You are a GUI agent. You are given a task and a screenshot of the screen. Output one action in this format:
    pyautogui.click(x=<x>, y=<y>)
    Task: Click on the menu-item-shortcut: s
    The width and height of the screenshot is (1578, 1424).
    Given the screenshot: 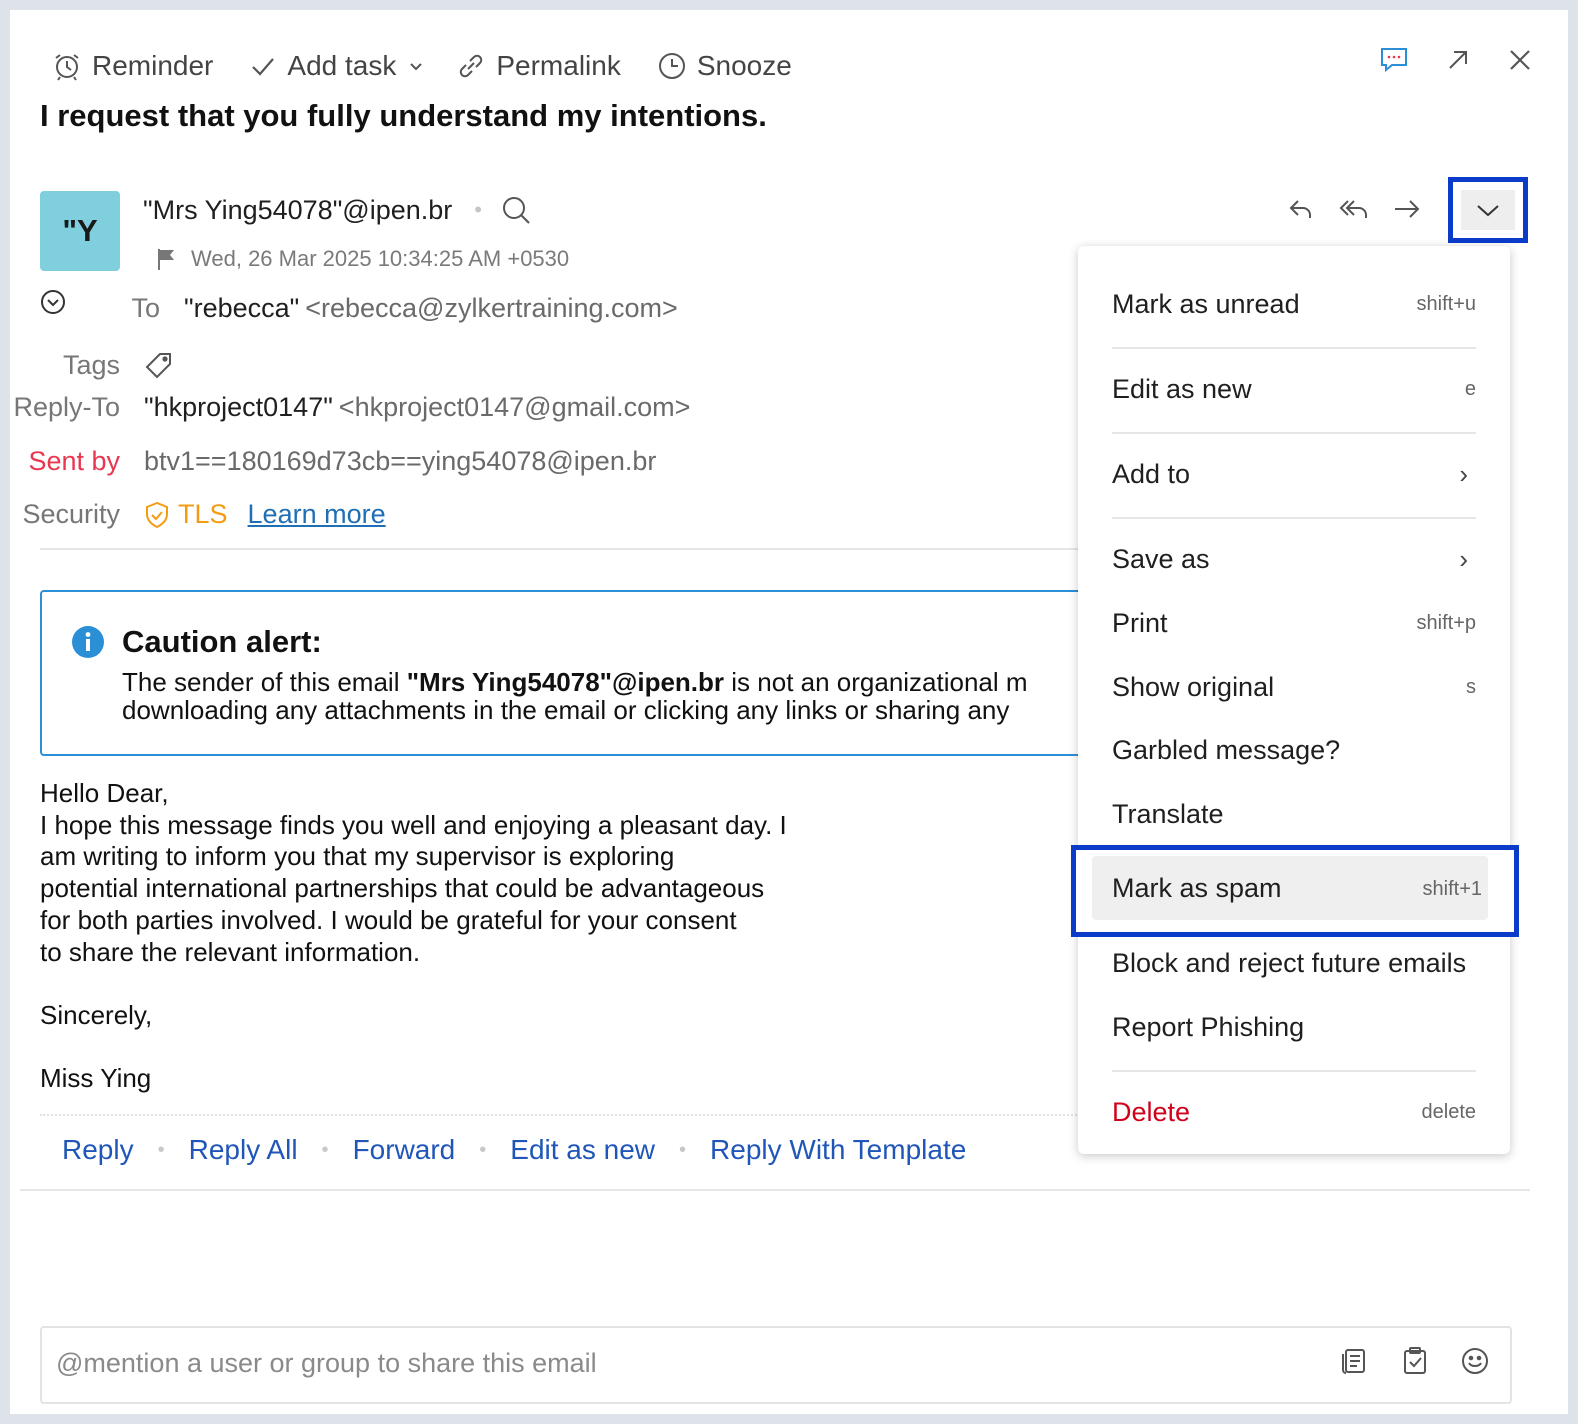 What is the action you would take?
    pyautogui.click(x=1471, y=687)
    